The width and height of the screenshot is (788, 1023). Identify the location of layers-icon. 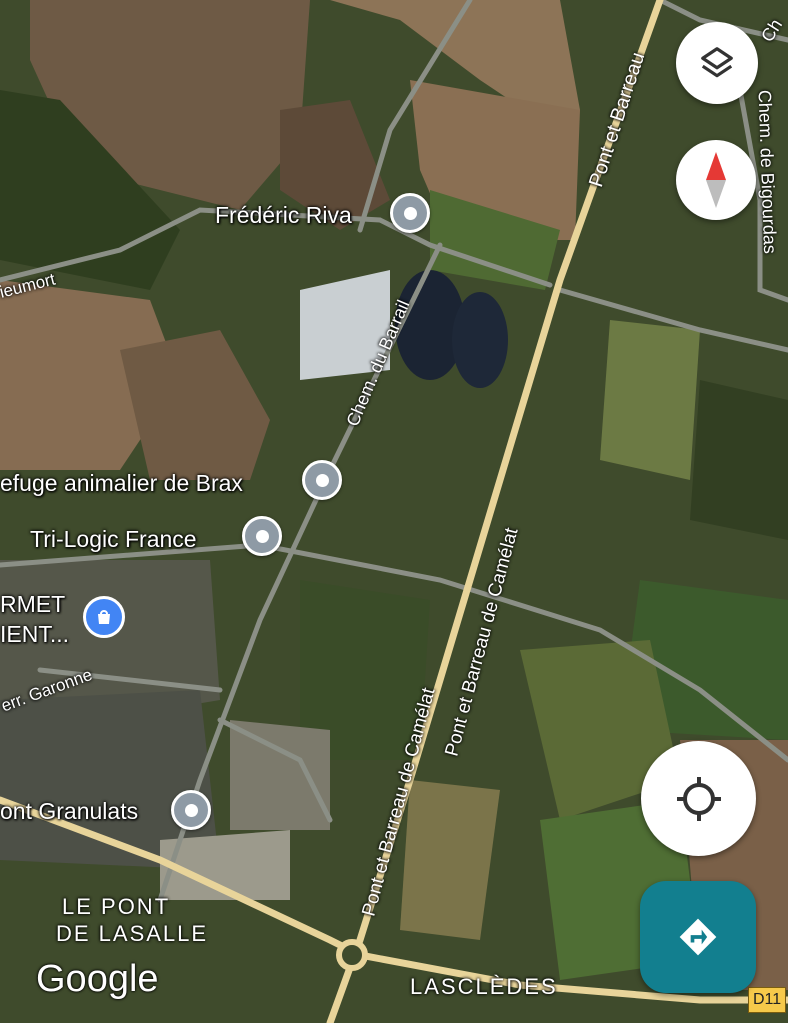
(717, 62).